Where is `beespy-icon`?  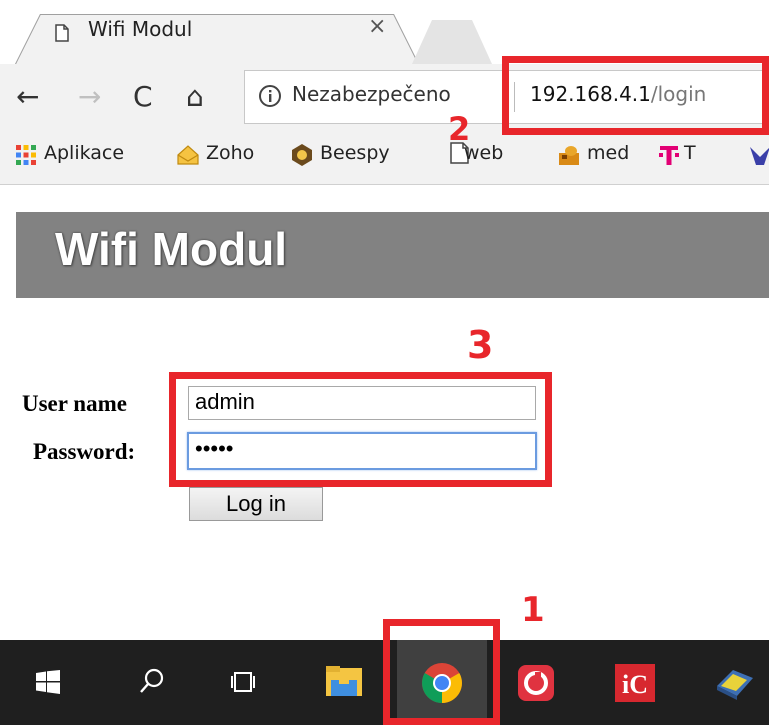 beespy-icon is located at coordinates (302, 155).